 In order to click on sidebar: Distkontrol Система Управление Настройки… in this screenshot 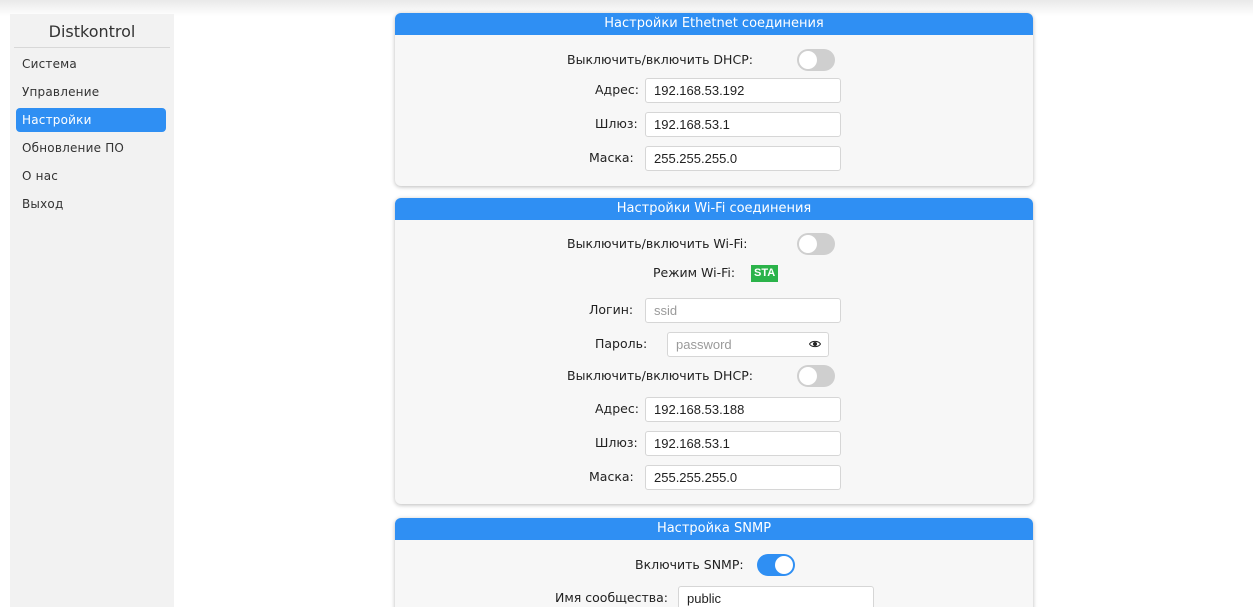, I will do `click(92, 310)`.